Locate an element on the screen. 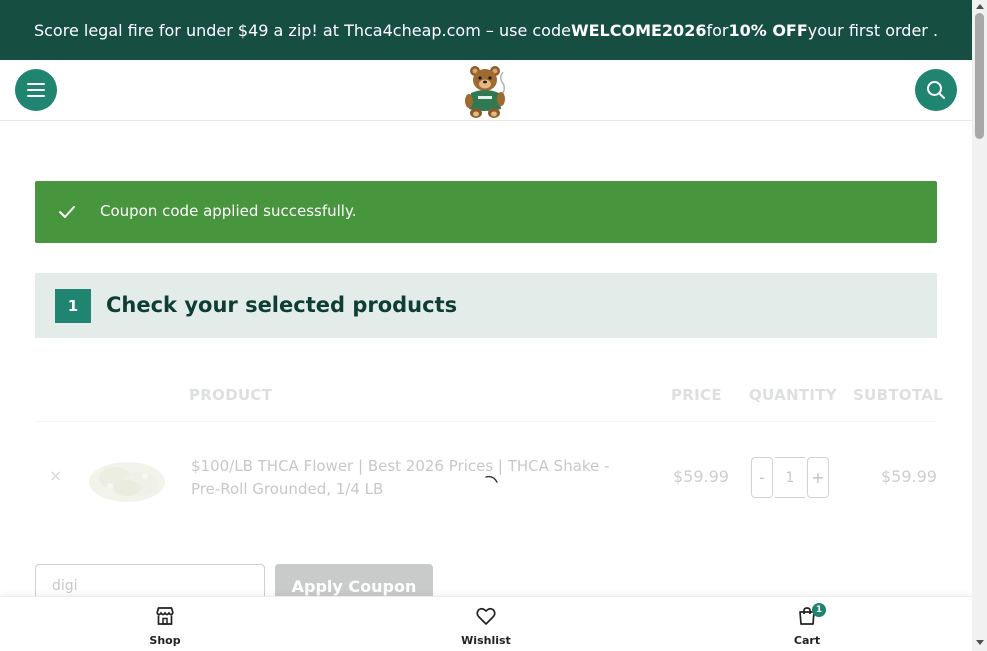 This screenshot has height=651, width=987. scroll-up-arrow-icon is located at coordinates (980, 6).